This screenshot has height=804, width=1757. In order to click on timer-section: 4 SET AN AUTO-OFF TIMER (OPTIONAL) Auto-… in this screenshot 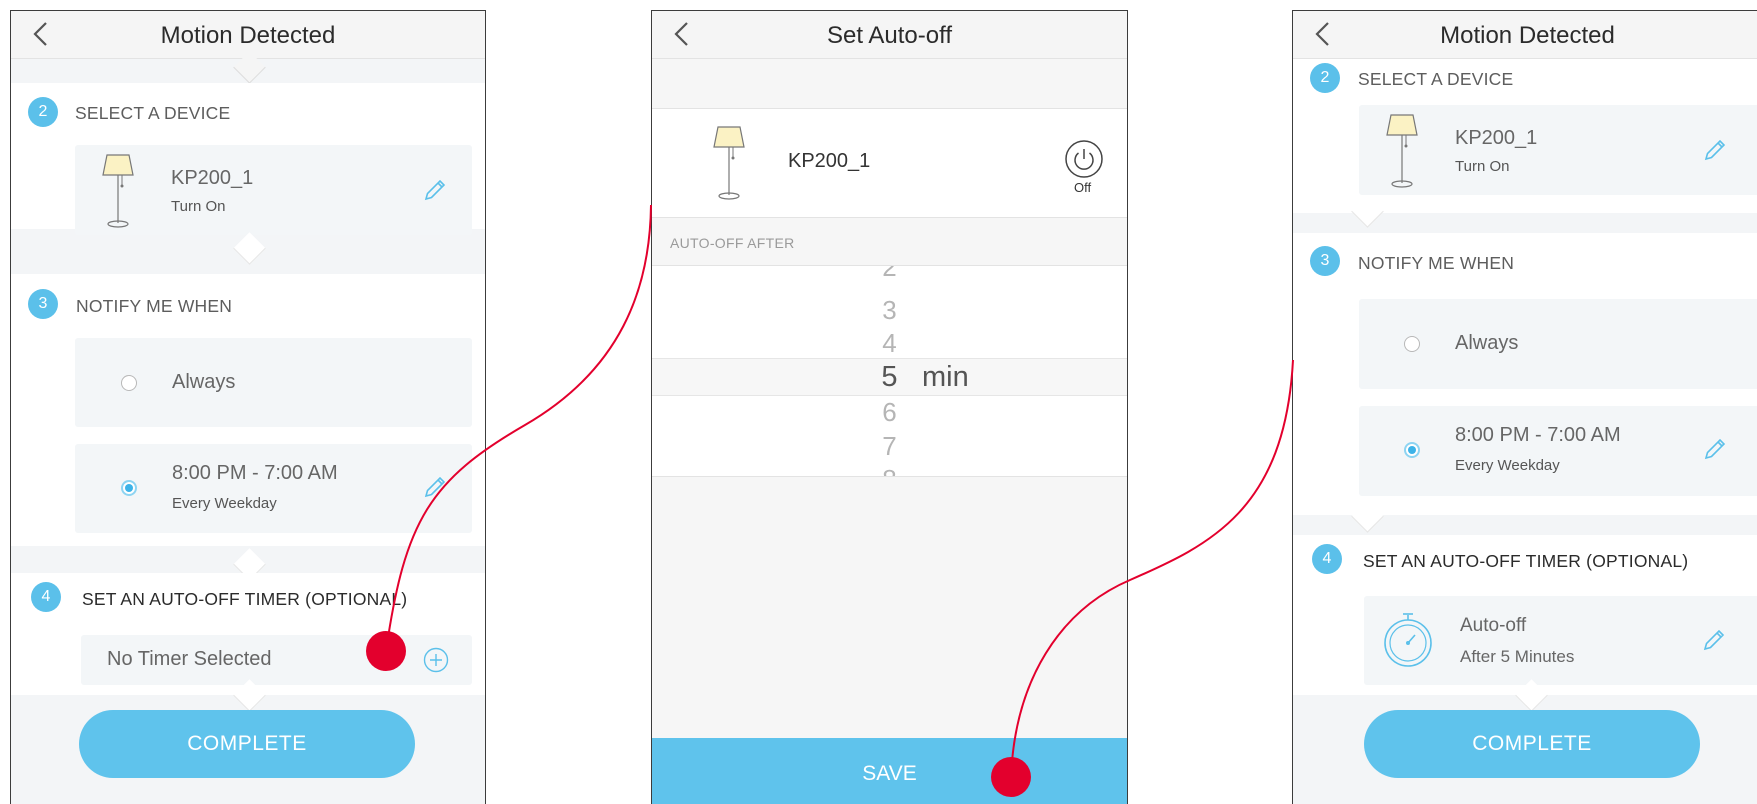, I will do `click(1525, 615)`.